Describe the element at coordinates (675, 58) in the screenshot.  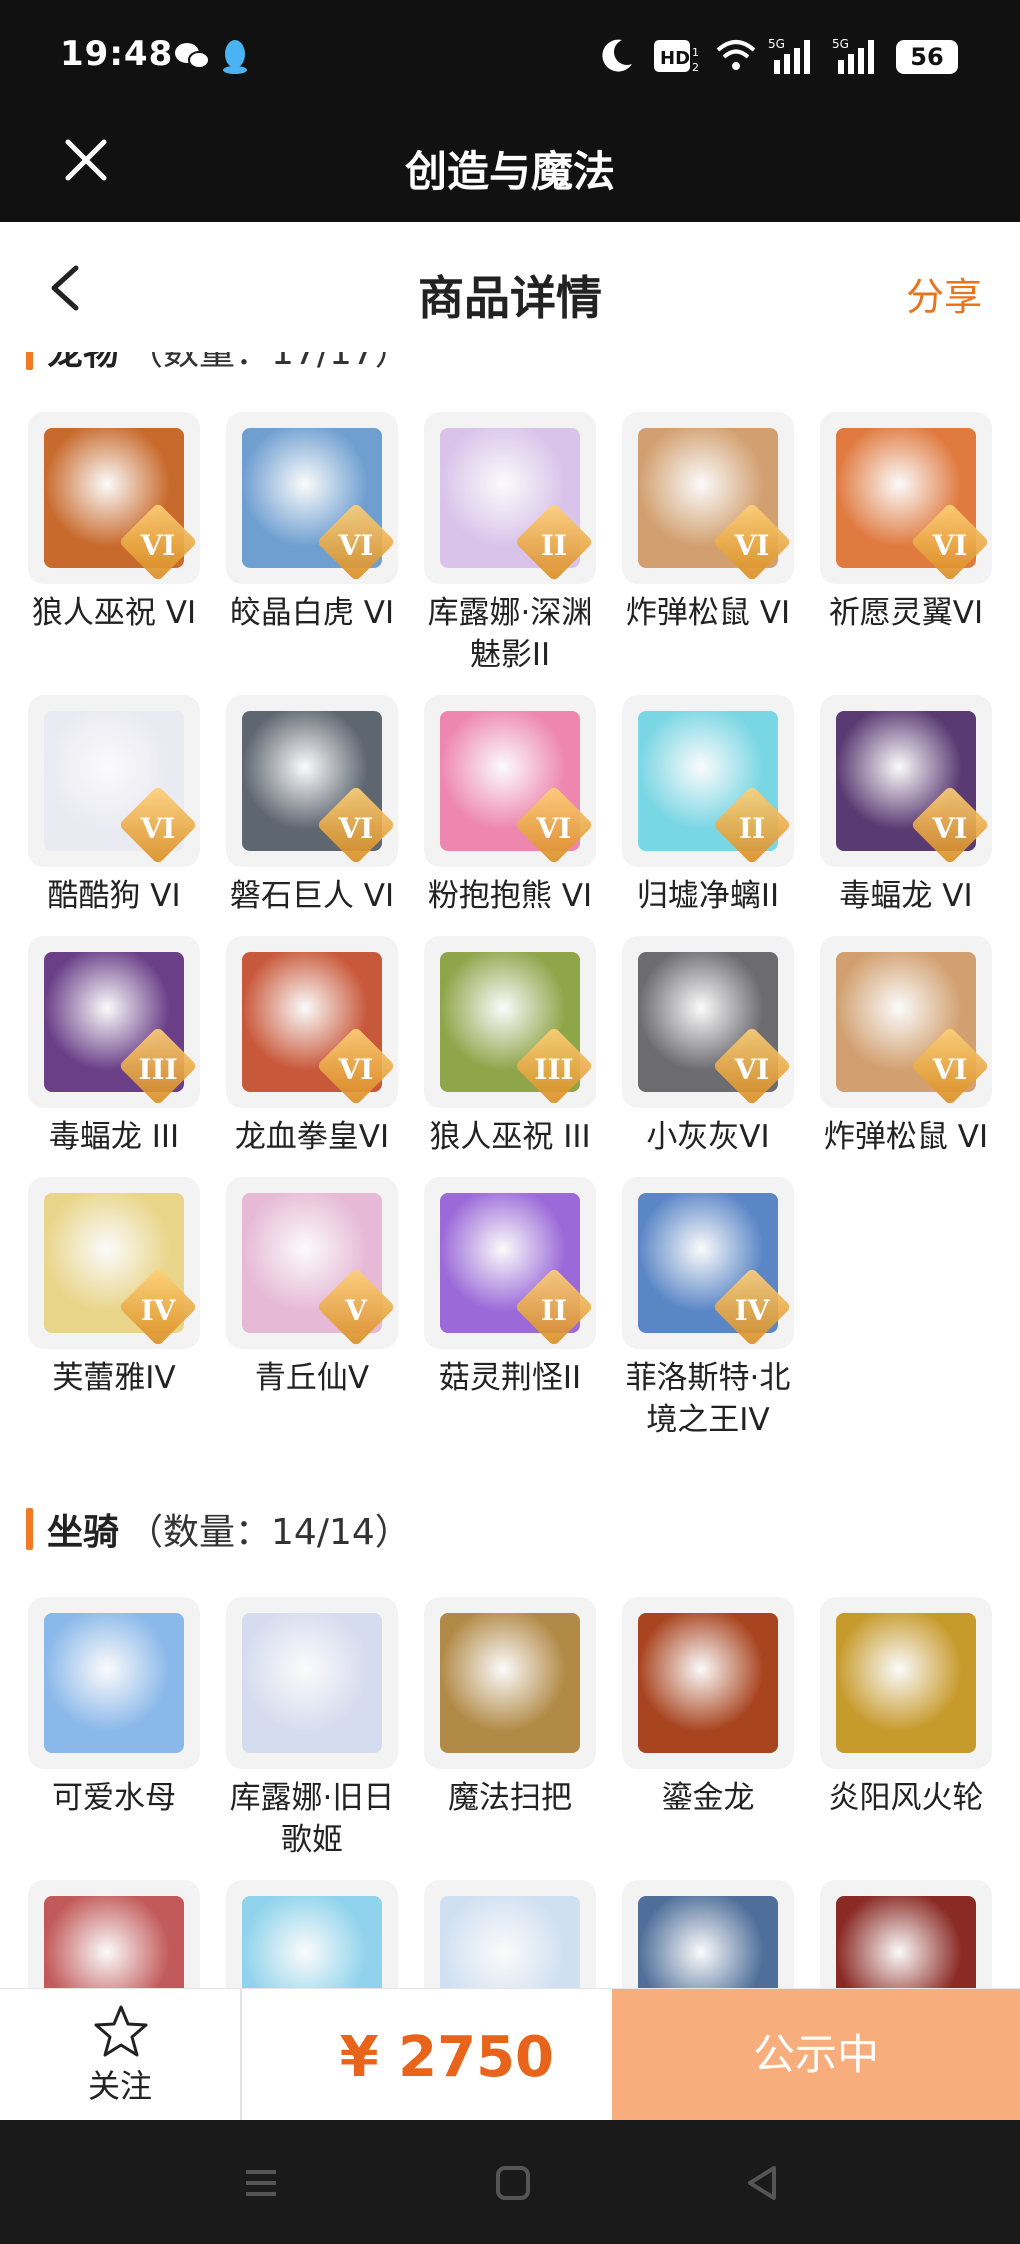
I see `svg-text: HD` at that location.